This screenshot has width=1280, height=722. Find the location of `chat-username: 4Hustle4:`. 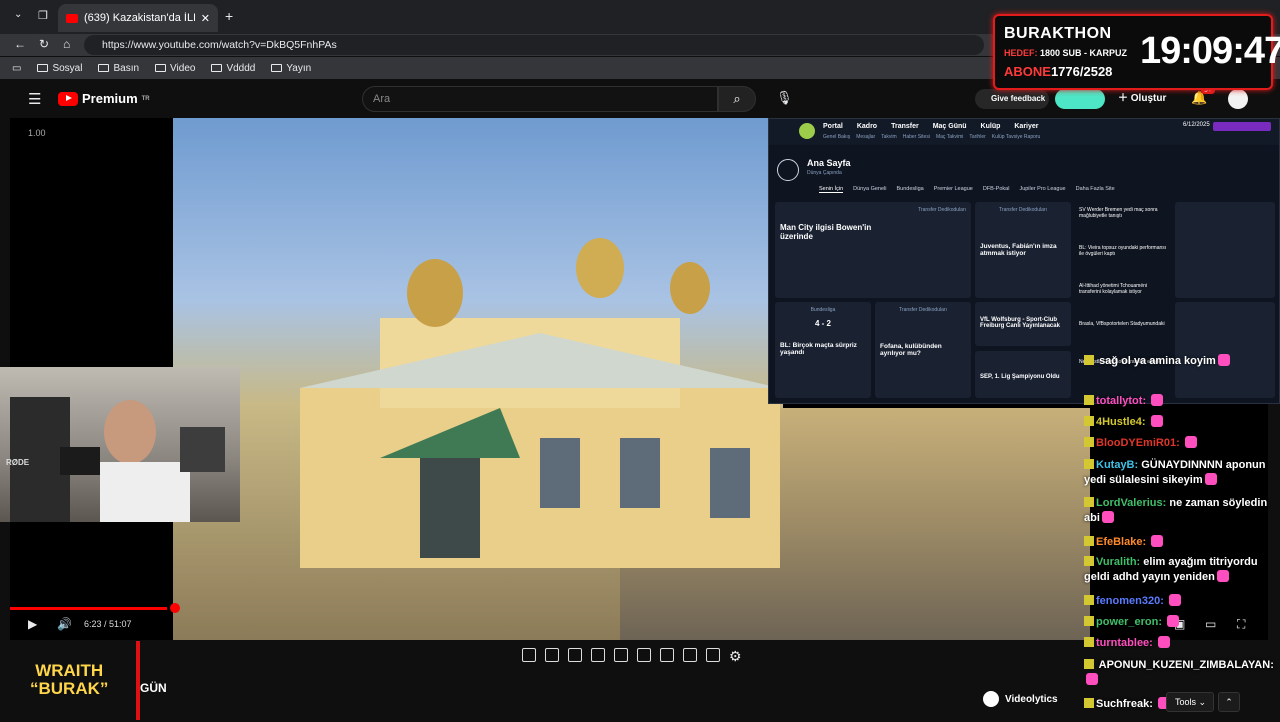

chat-username: 4Hustle4: is located at coordinates (1121, 422).